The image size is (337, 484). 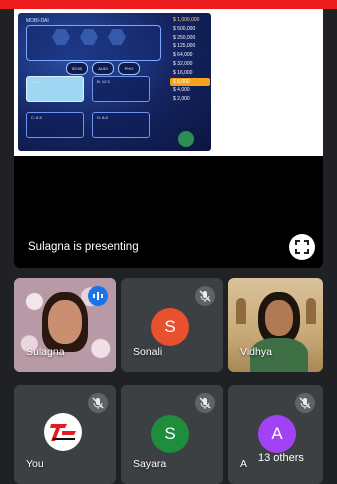 I want to click on prize-level: $ 125,000, so click(x=184, y=46).